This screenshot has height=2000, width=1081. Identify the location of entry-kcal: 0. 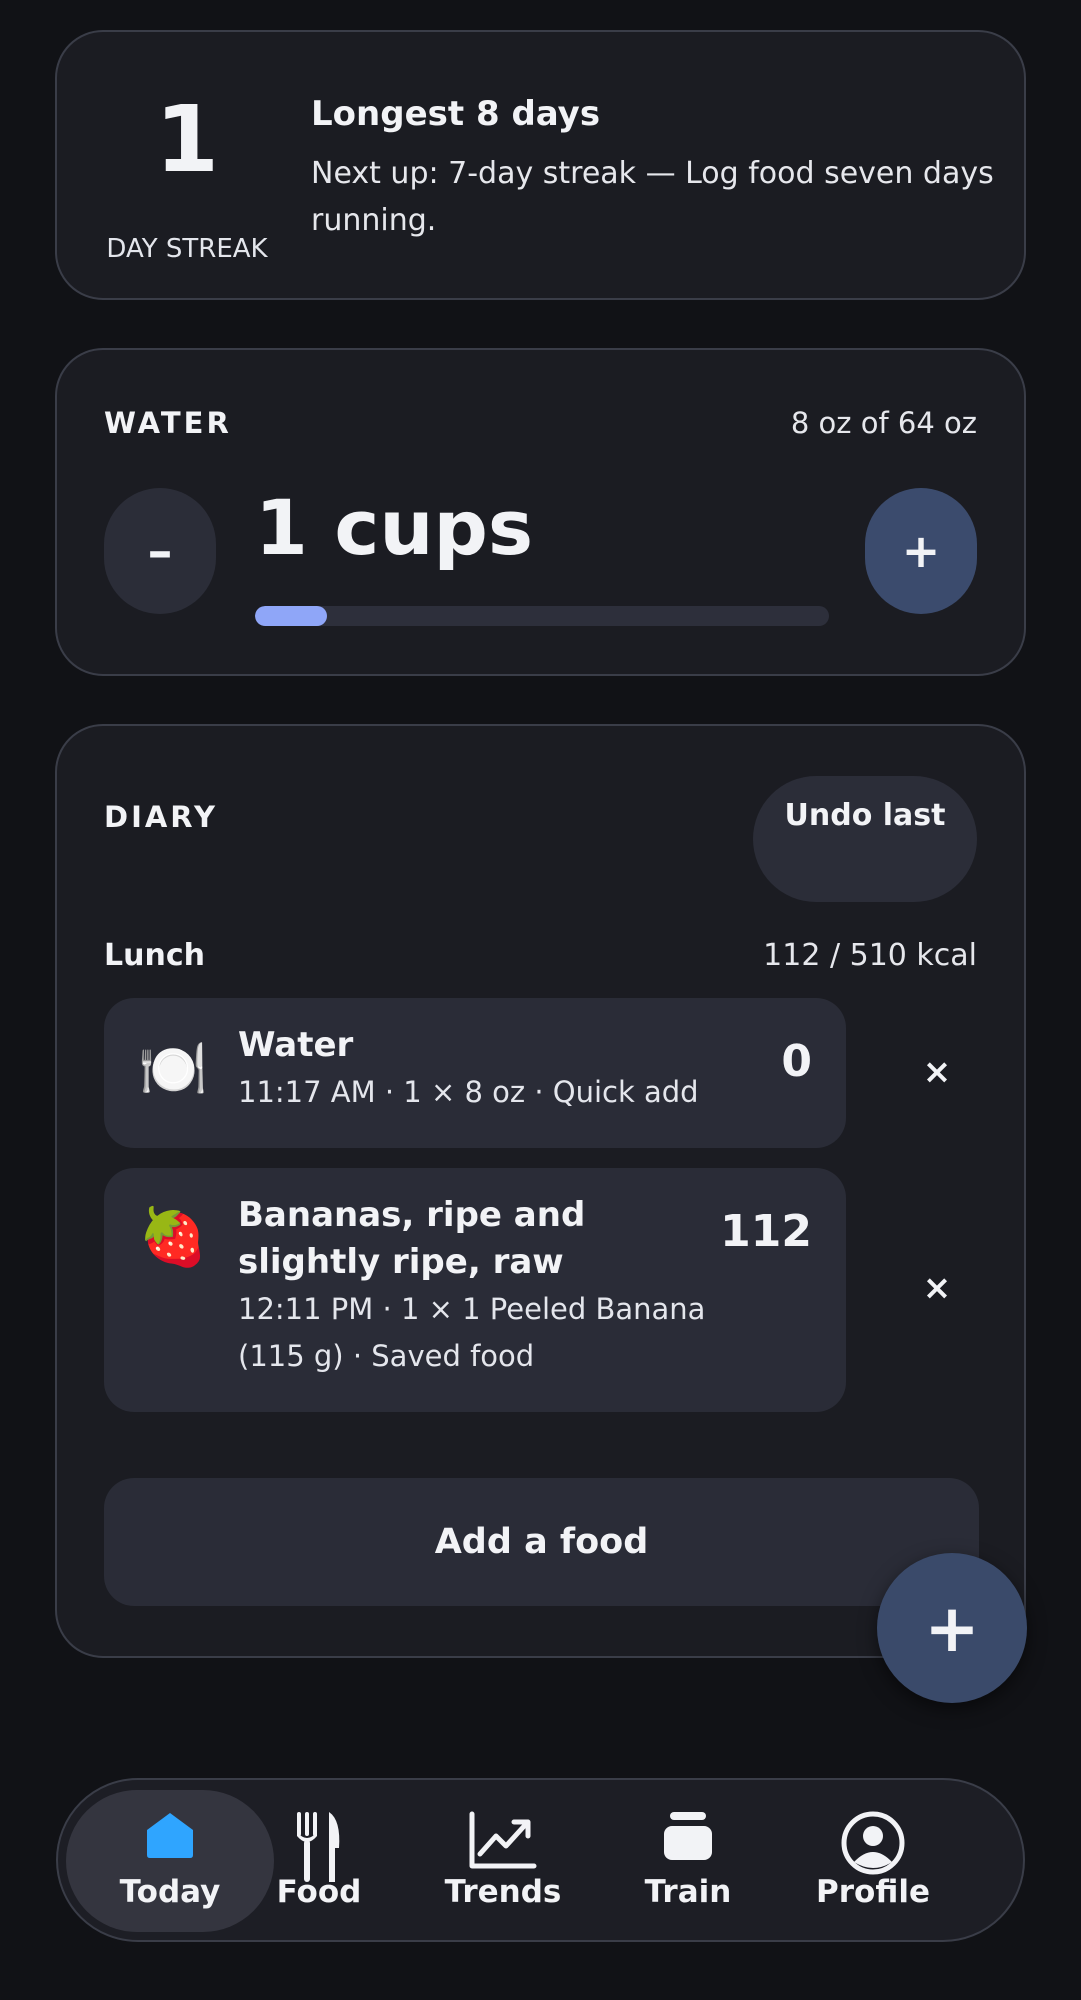
(796, 1061).